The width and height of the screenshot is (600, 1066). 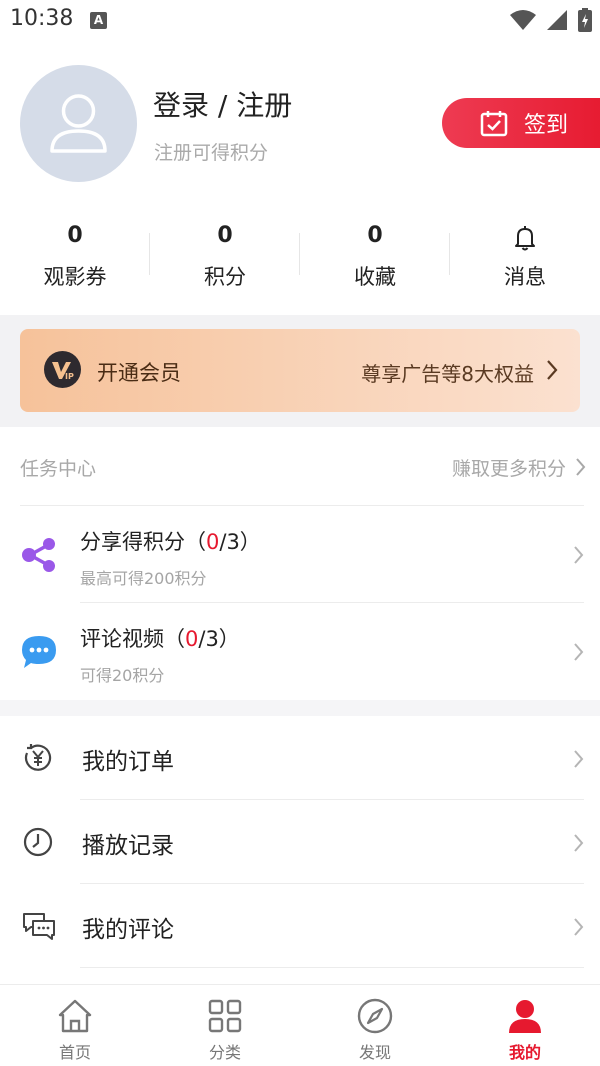 I want to click on tab-category: 分类, so click(x=225, y=1025).